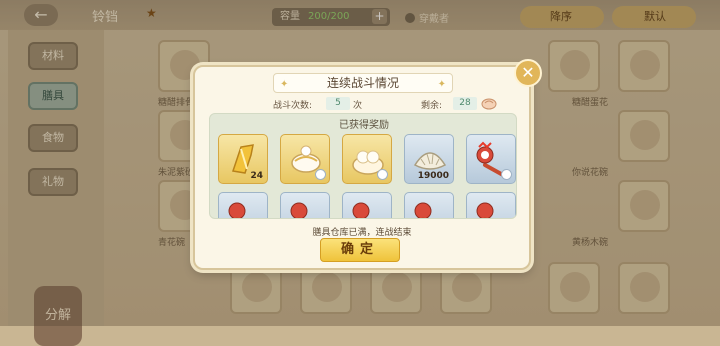 The width and height of the screenshot is (720, 346). I want to click on rewards-panel: 已获得奖励 24 19000, so click(363, 166).